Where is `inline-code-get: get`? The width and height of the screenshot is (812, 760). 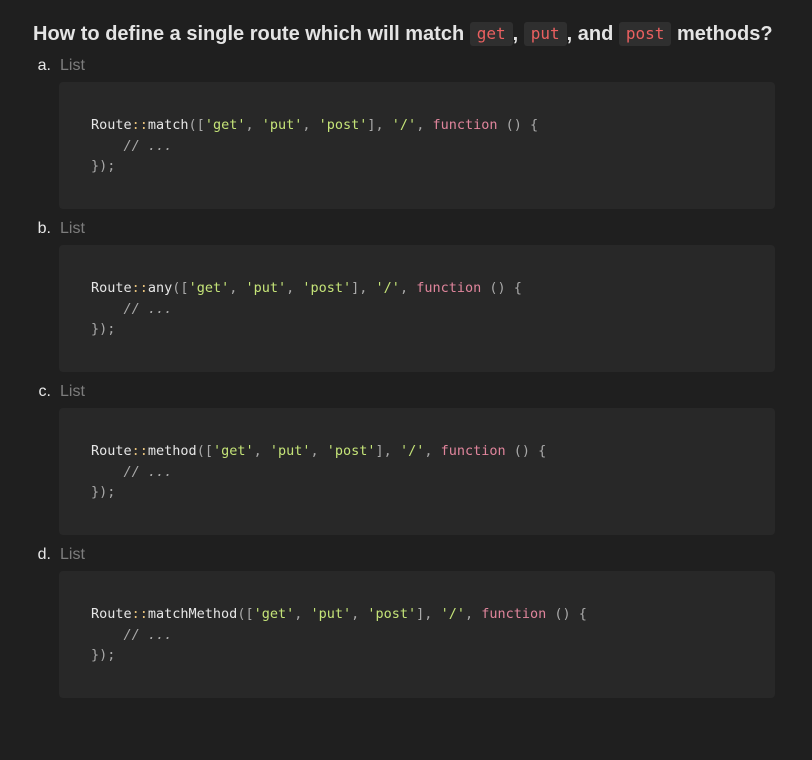
inline-code-get: get is located at coordinates (491, 34).